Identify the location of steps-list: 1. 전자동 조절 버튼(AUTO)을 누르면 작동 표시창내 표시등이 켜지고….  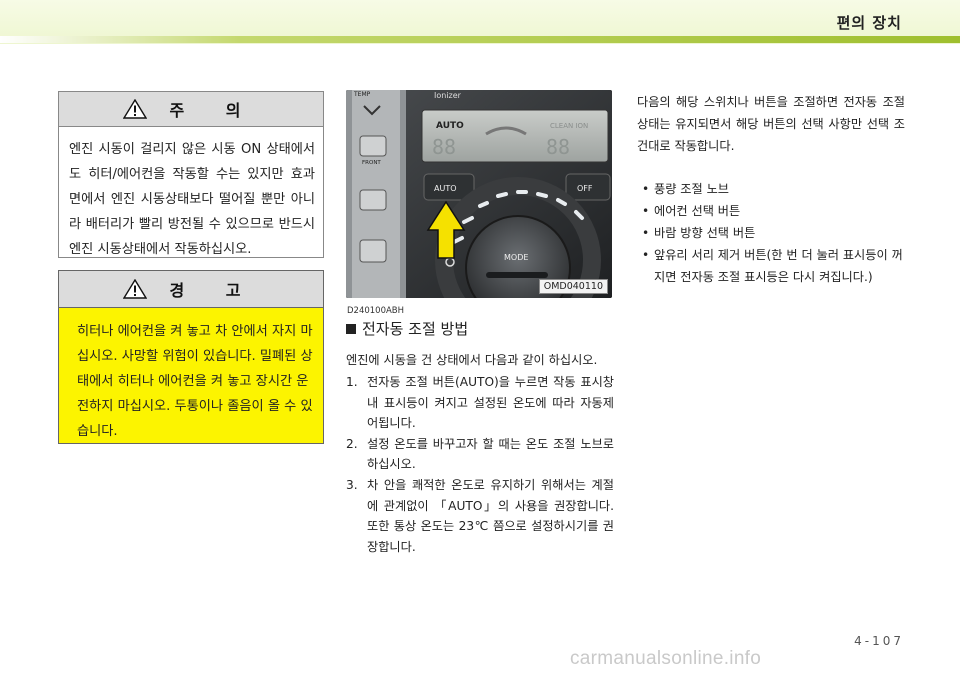
(480, 464).